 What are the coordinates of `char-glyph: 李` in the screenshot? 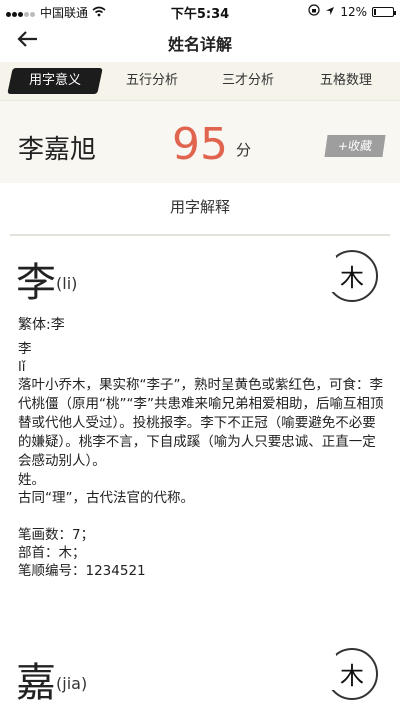 It's located at (36, 283).